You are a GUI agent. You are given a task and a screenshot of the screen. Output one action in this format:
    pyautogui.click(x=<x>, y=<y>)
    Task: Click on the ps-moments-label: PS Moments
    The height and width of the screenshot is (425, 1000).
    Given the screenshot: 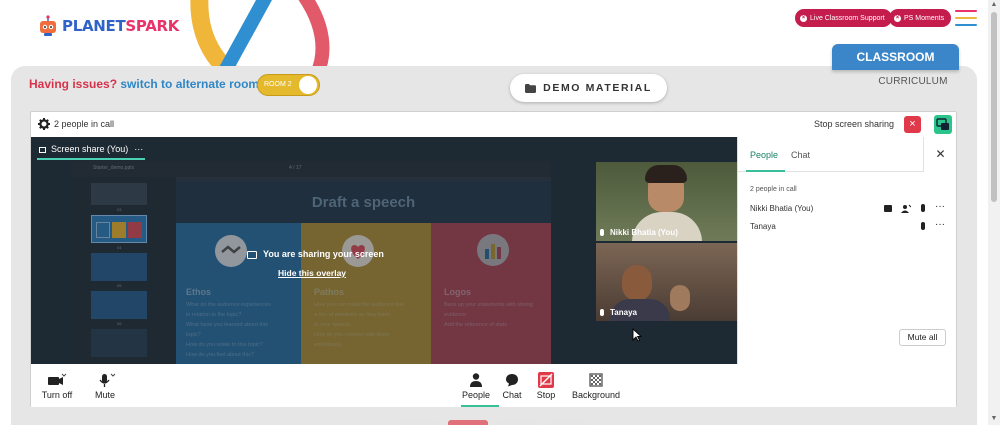 What is the action you would take?
    pyautogui.click(x=924, y=18)
    